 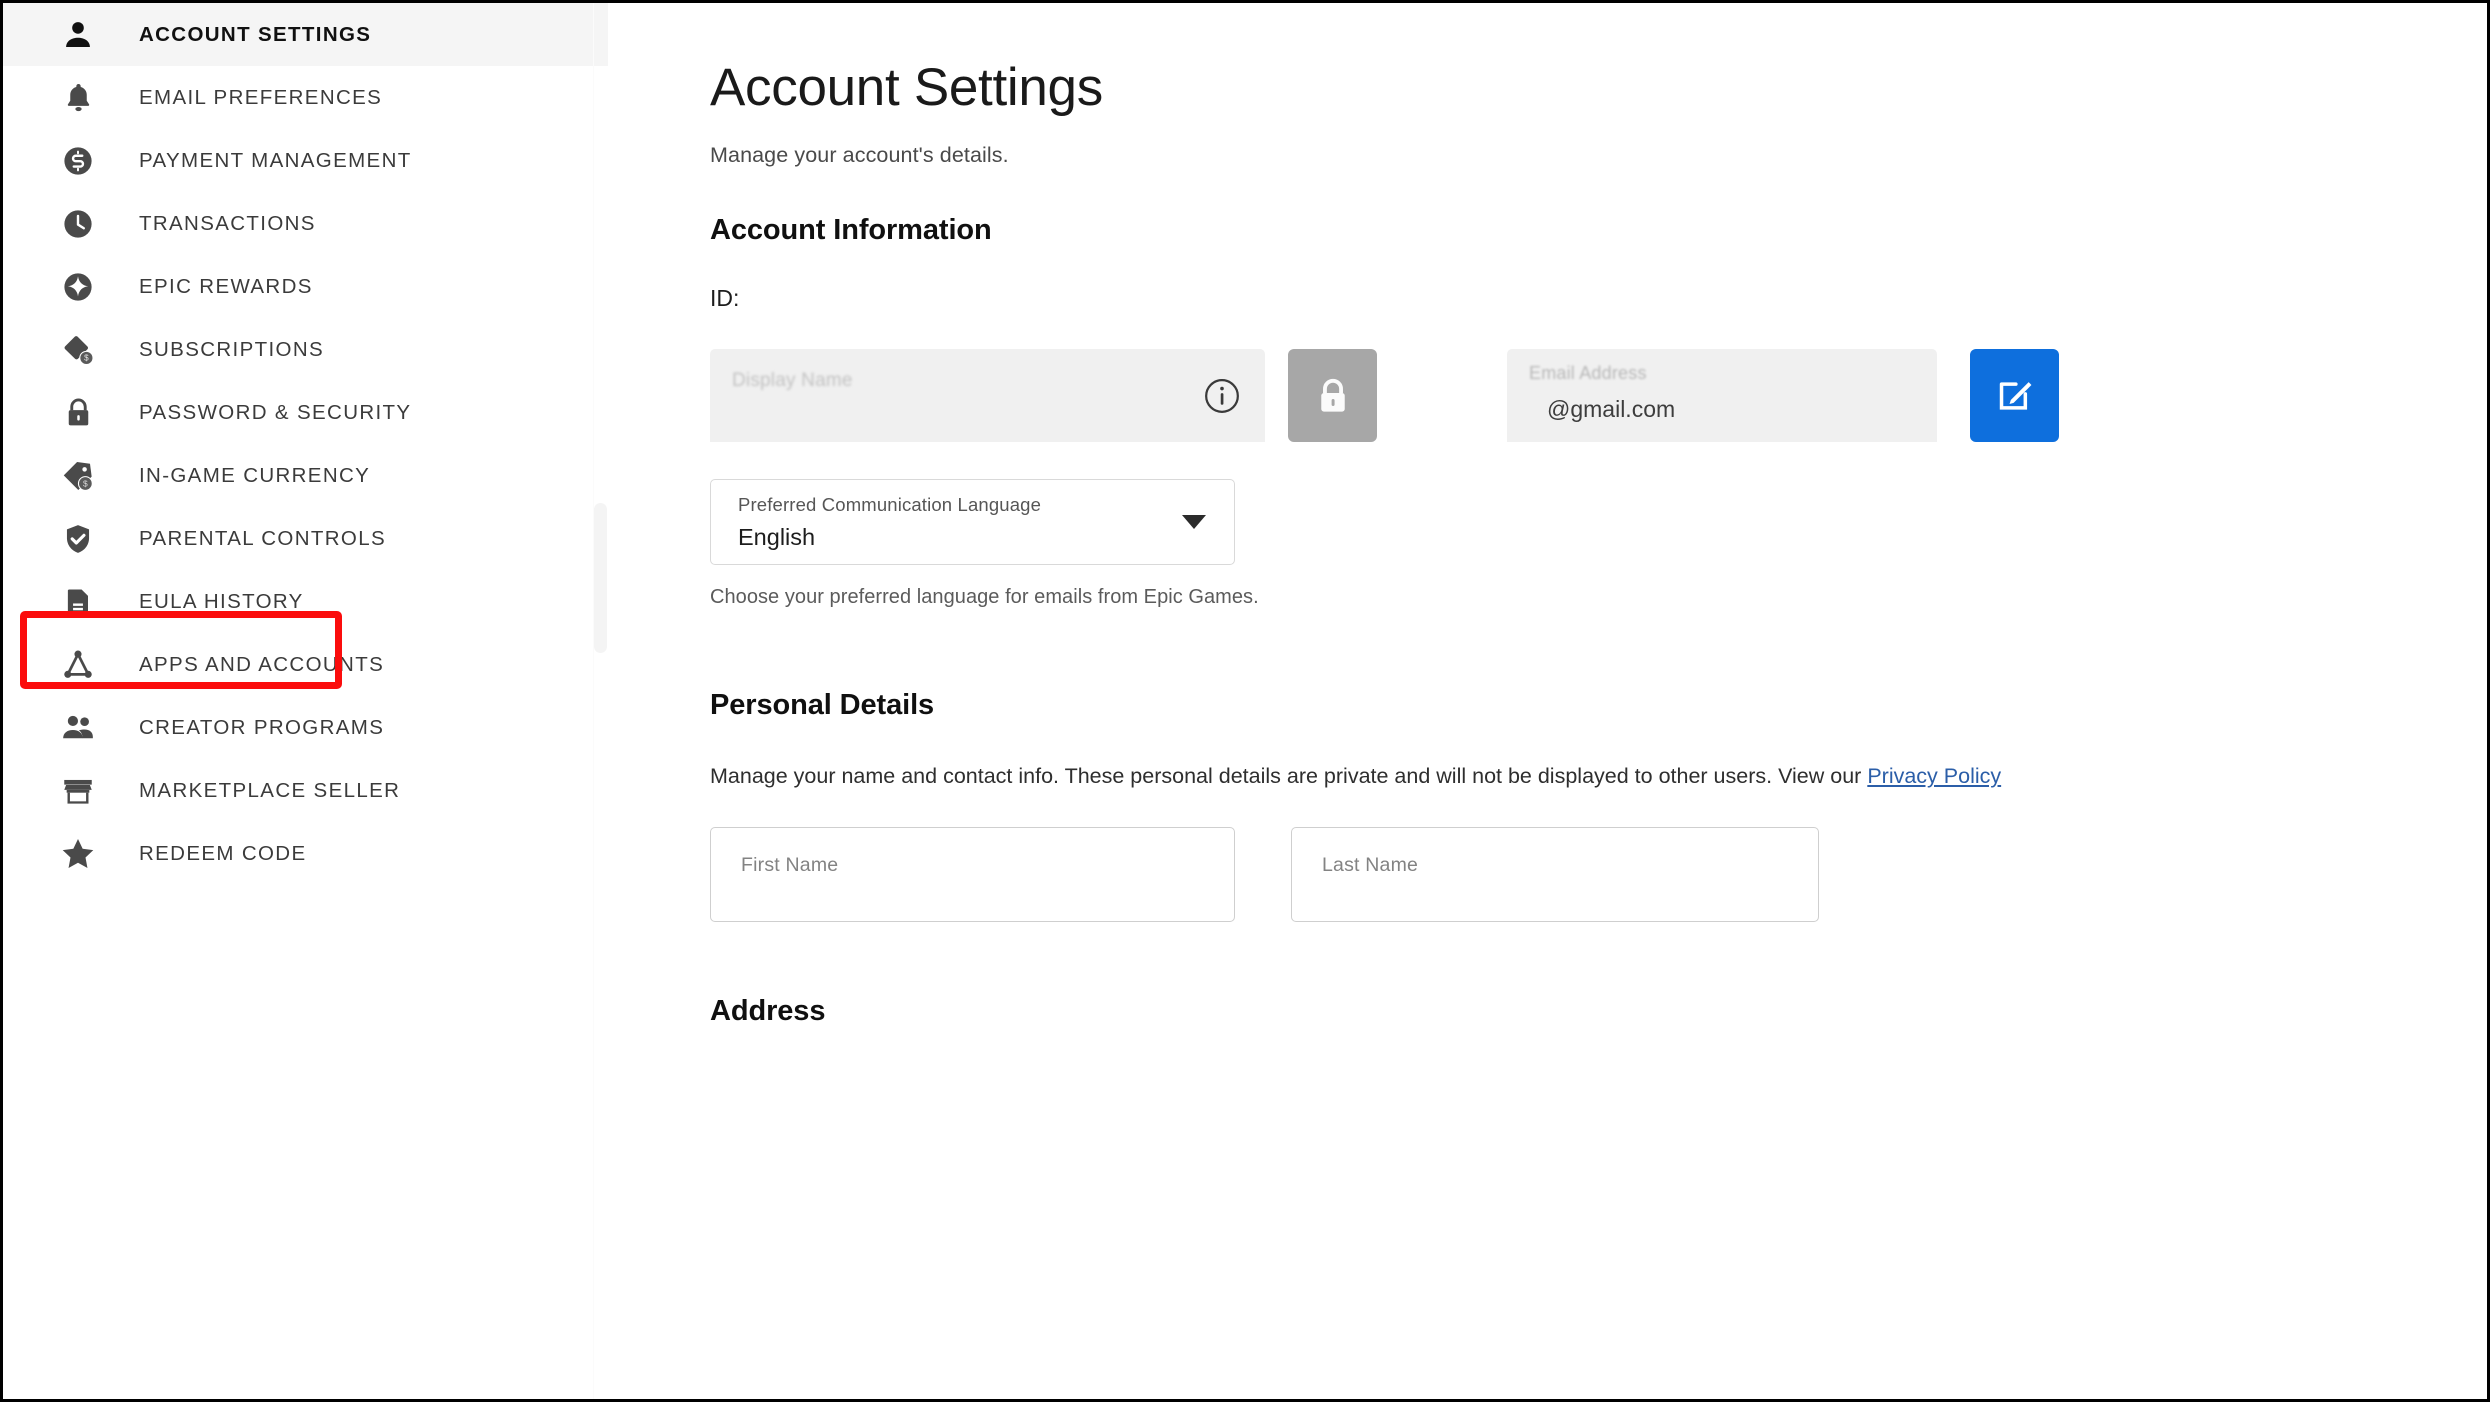 What do you see at coordinates (1194, 522) in the screenshot?
I see `chevron-down-icon` at bounding box center [1194, 522].